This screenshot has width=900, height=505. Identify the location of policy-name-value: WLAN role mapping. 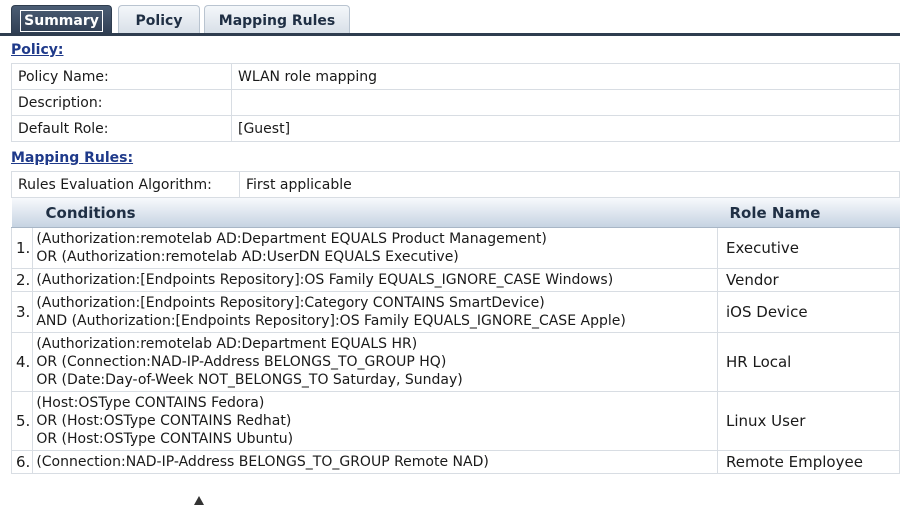
(565, 76).